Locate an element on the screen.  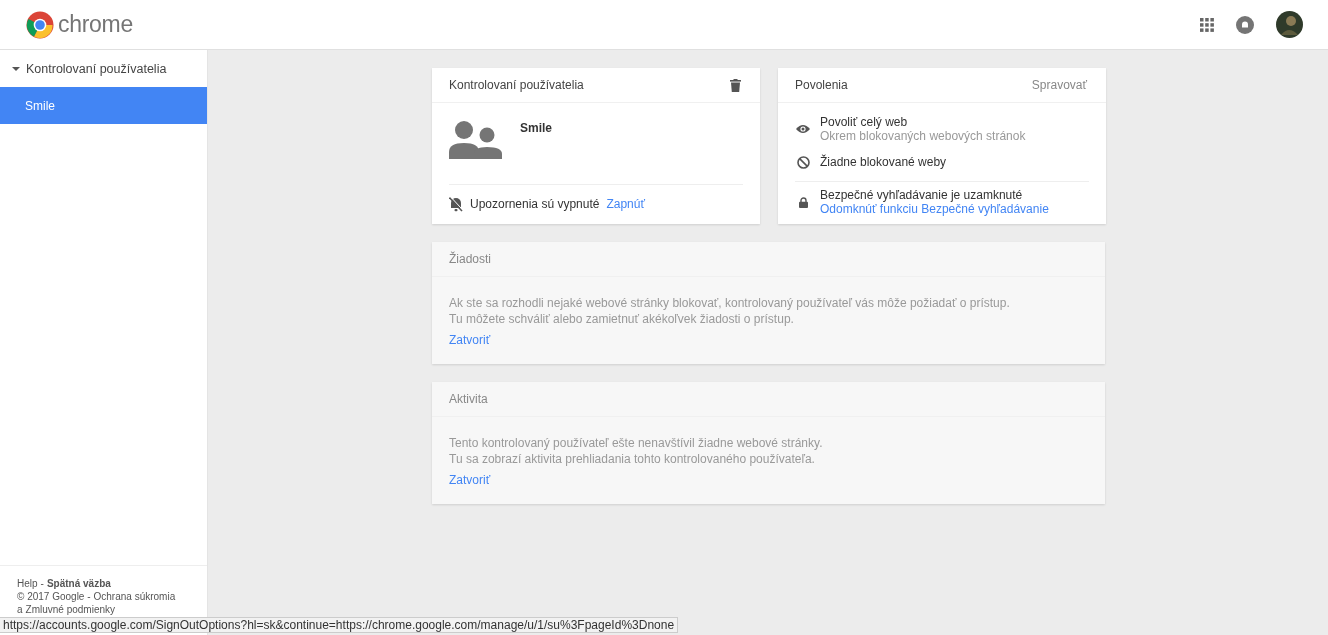
trash-icon is located at coordinates (735, 85).